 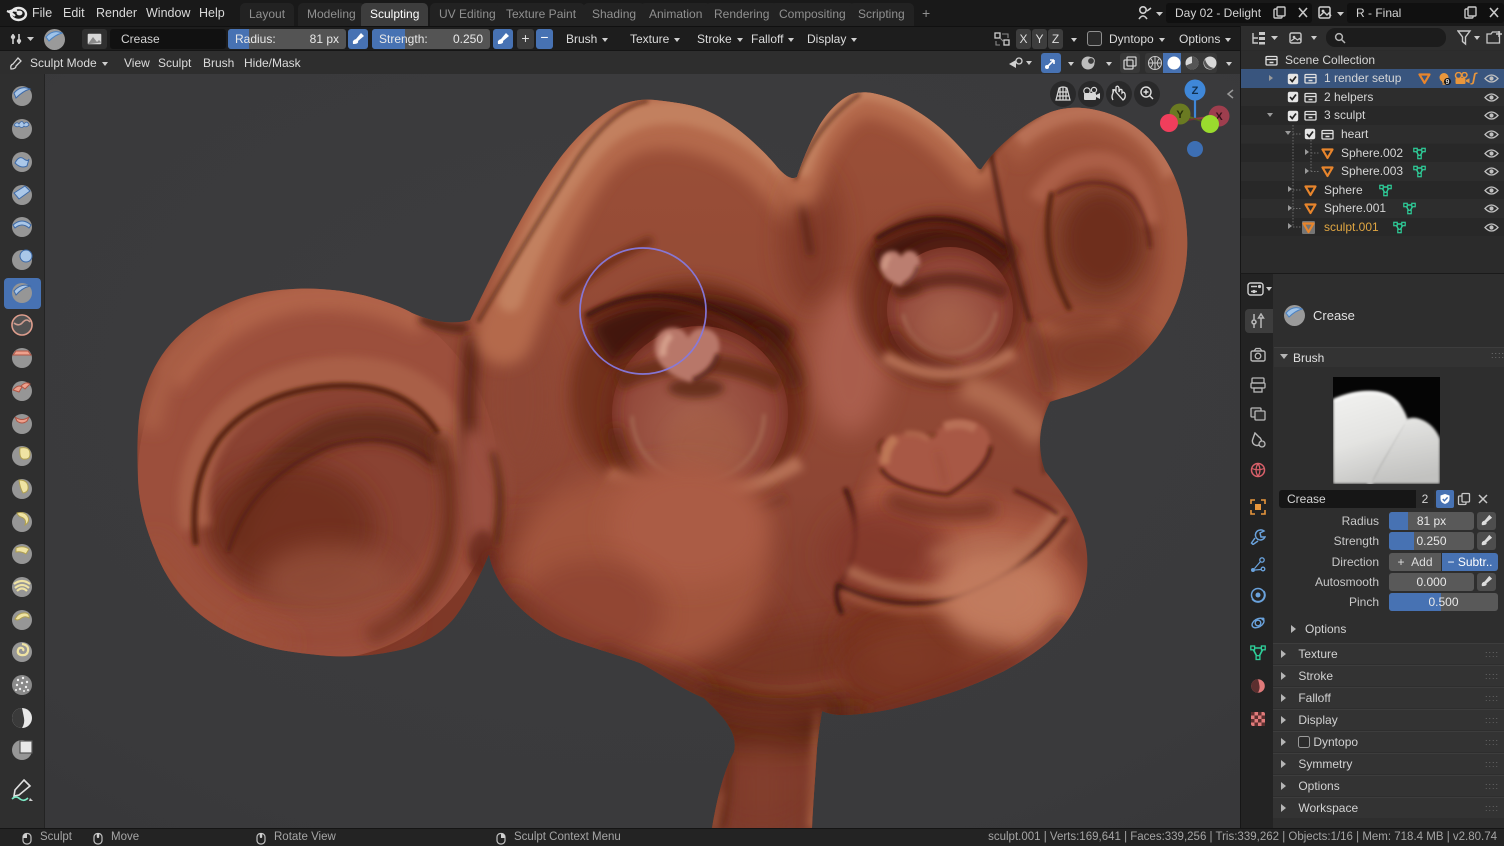 What do you see at coordinates (1195, 91) in the screenshot?
I see `svg-text: Z` at bounding box center [1195, 91].